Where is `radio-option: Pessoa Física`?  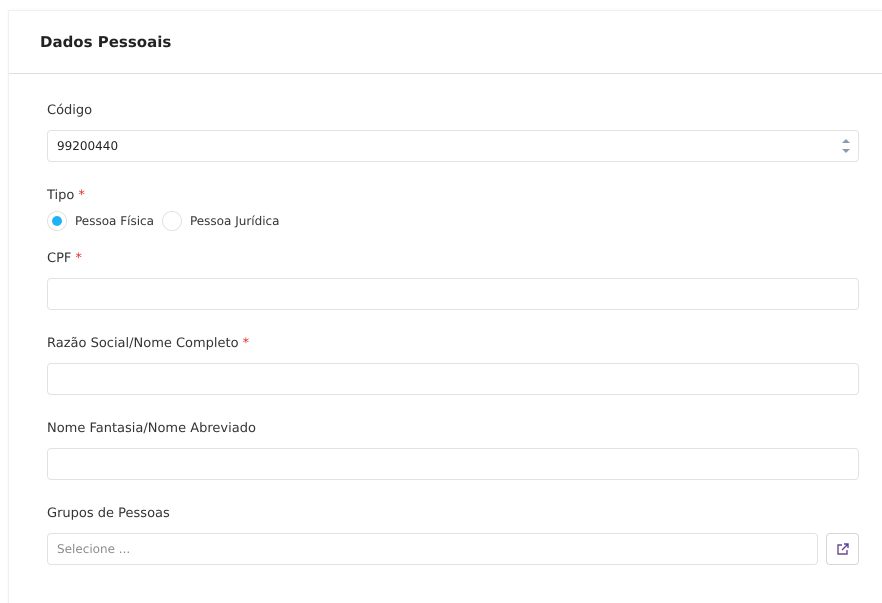
radio-option: Pessoa Física is located at coordinates (100, 221).